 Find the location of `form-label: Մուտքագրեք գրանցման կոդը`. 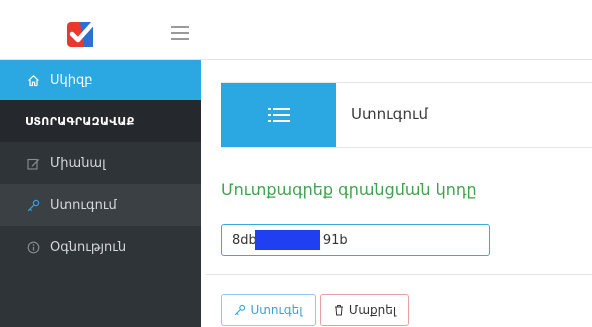

form-label: Մուտքագրեք գրանցման կոդը is located at coordinates (349, 189).